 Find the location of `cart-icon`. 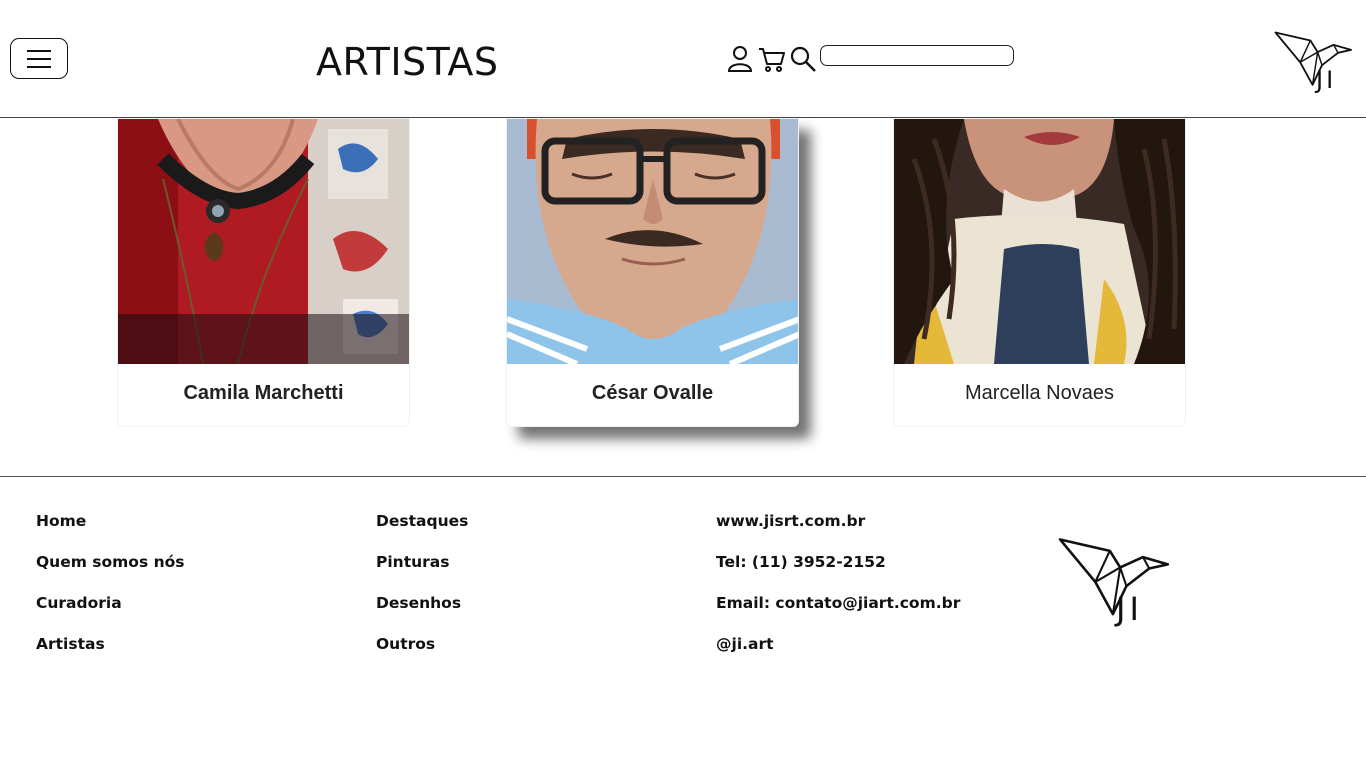

cart-icon is located at coordinates (772, 60).